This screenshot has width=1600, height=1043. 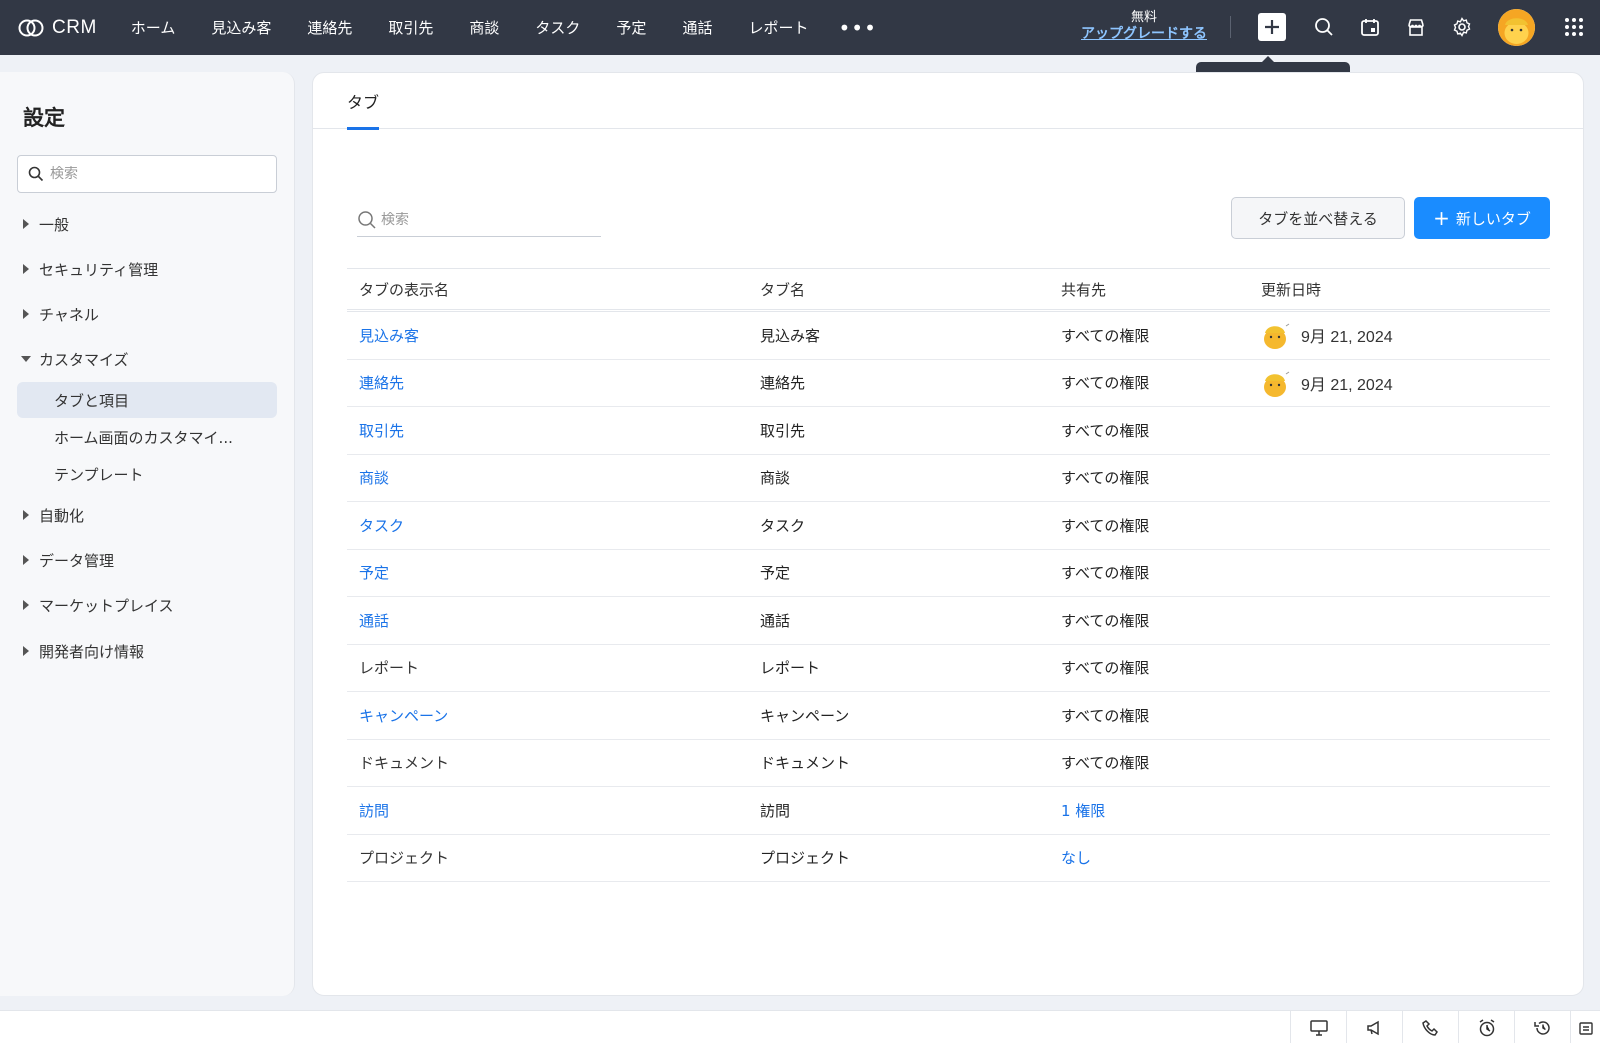 What do you see at coordinates (547, 289) in the screenshot?
I see `header-display-name: タブの表示名` at bounding box center [547, 289].